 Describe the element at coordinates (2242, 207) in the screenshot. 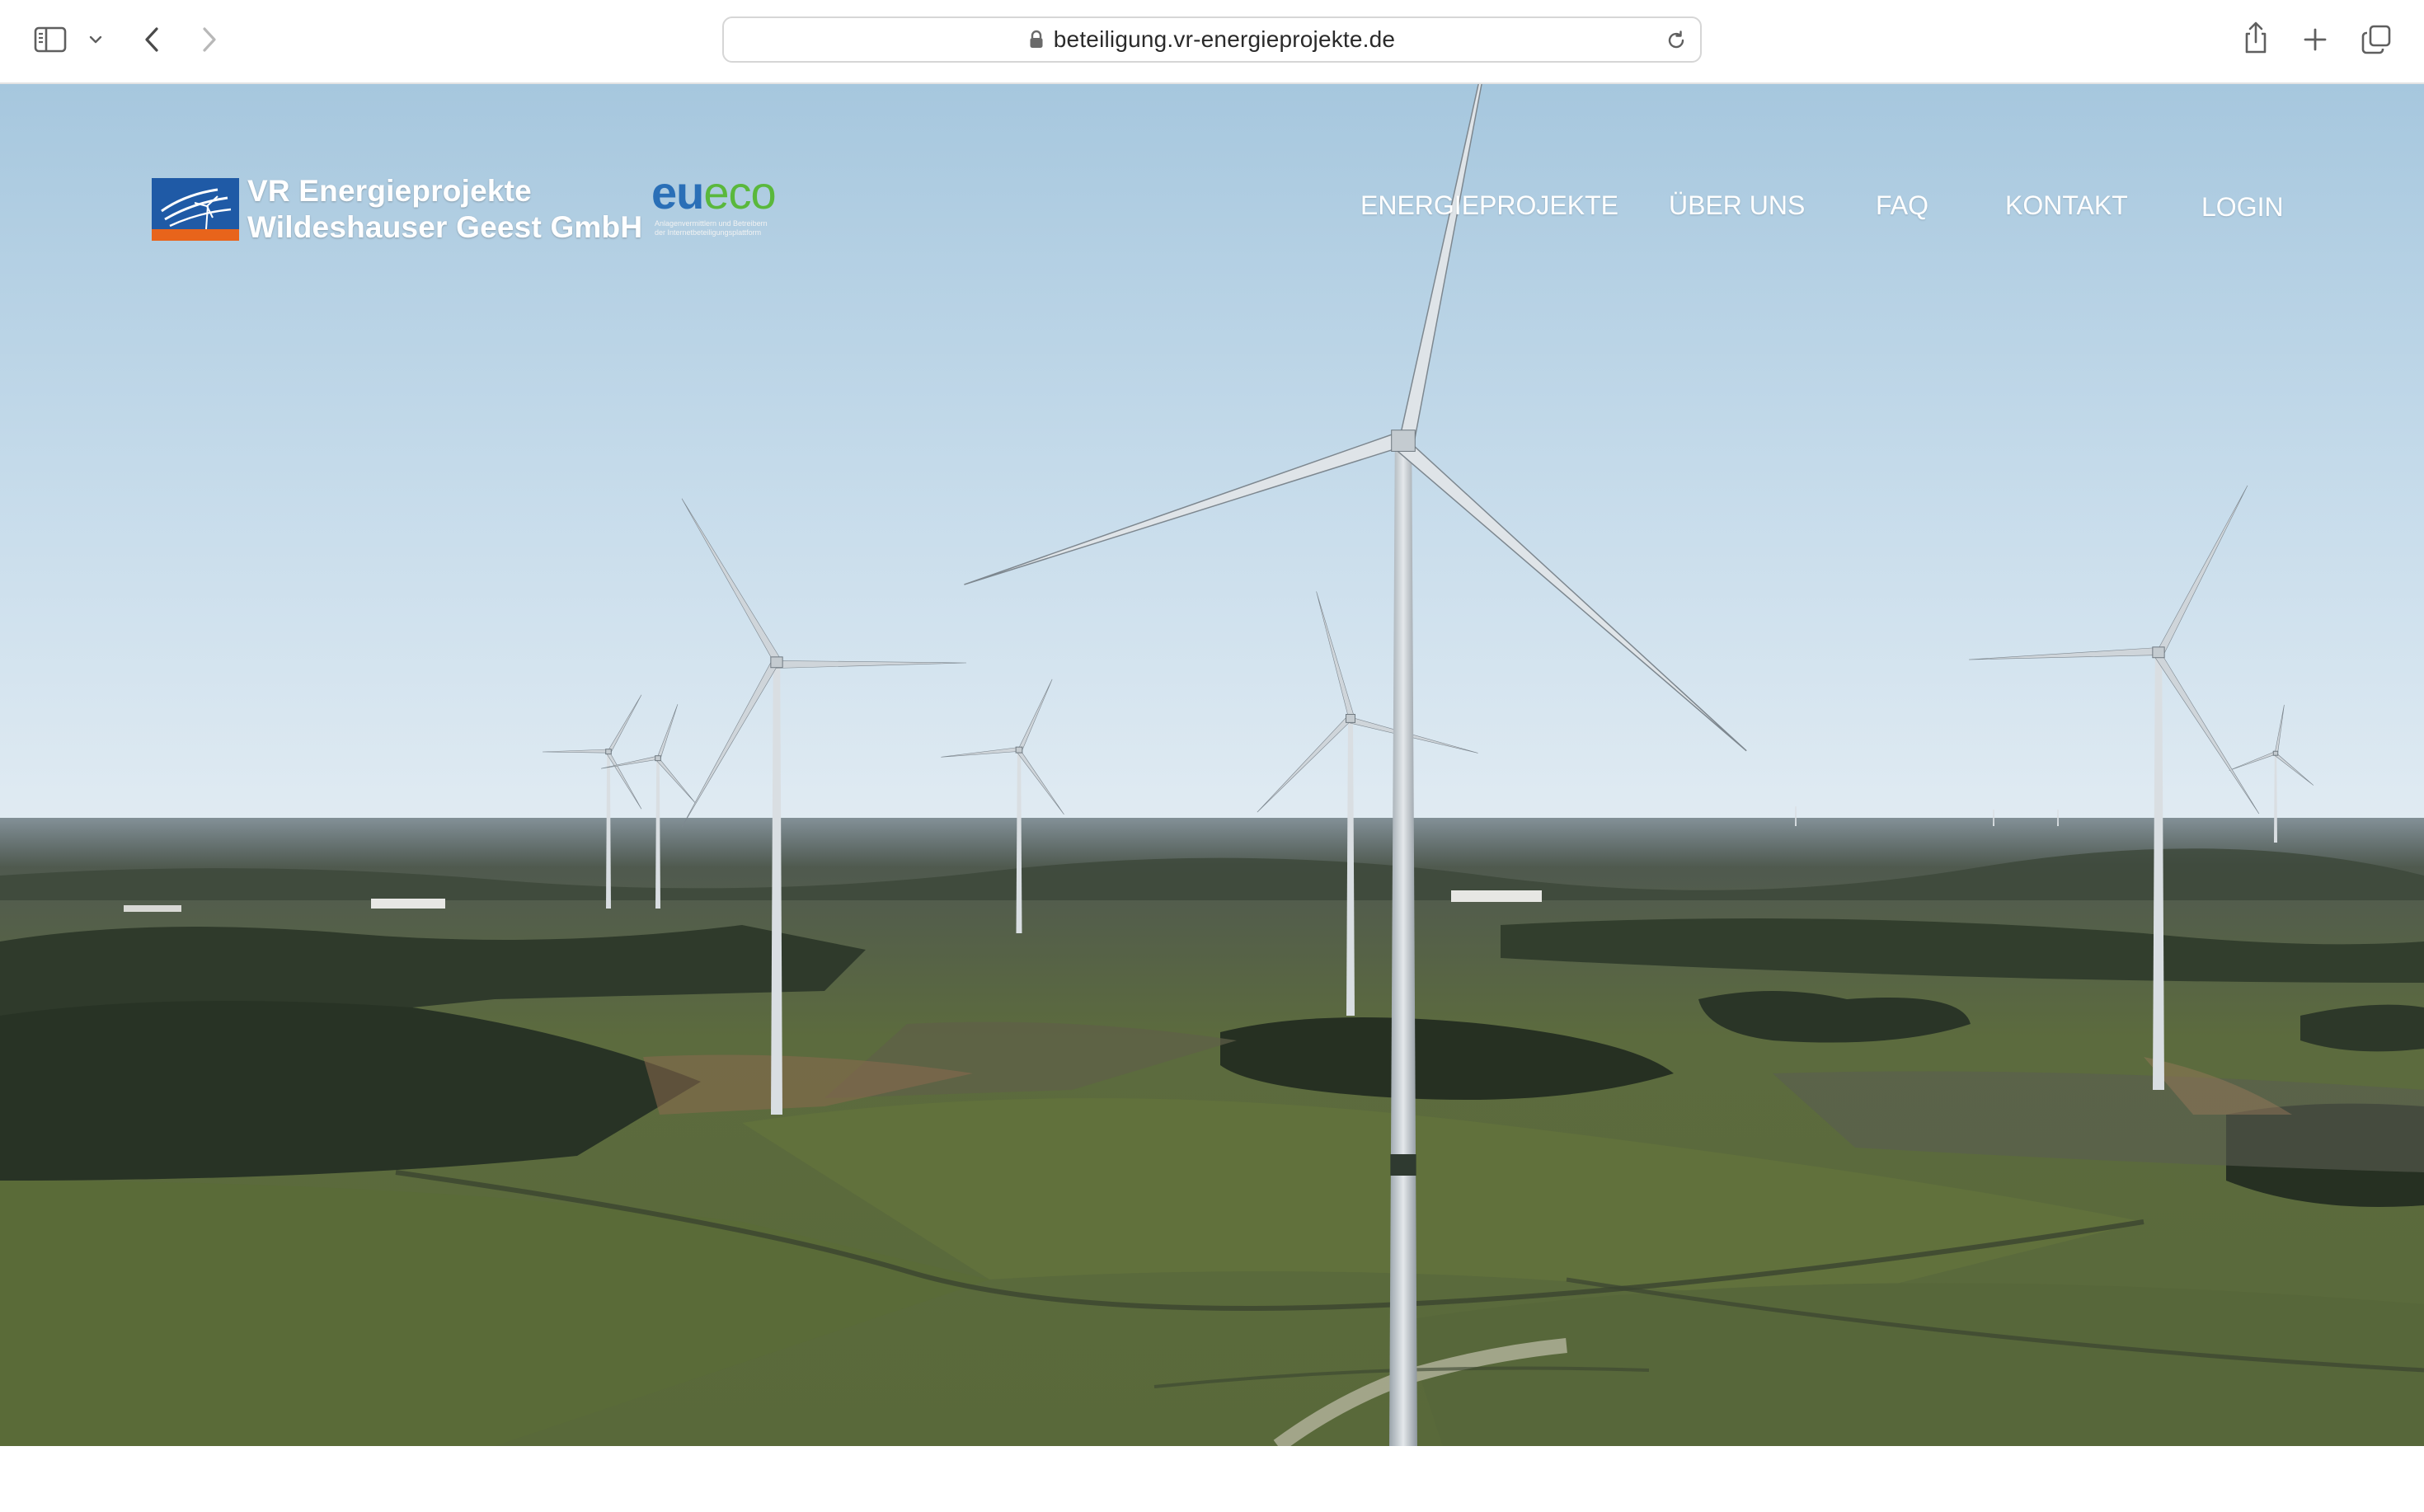

I see `nav-login: LOGIN` at that location.